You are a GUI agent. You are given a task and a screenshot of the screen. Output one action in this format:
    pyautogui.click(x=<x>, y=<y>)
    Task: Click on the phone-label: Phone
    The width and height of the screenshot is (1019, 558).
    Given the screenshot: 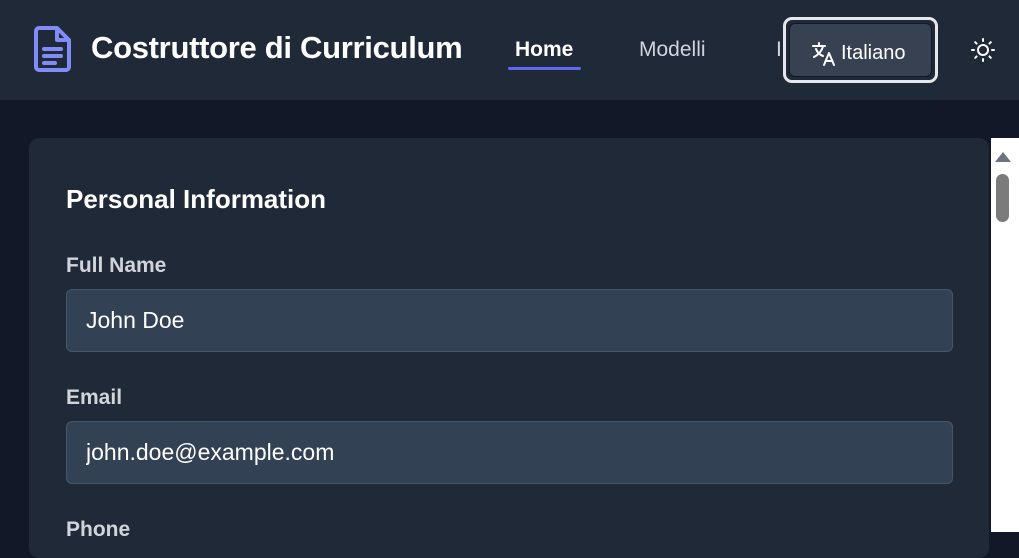 What is the action you would take?
    pyautogui.click(x=98, y=529)
    